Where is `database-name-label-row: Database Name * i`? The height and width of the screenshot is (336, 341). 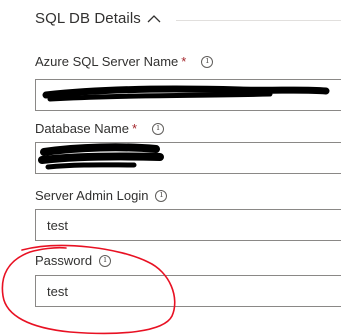
database-name-label-row: Database Name * i is located at coordinates (100, 128).